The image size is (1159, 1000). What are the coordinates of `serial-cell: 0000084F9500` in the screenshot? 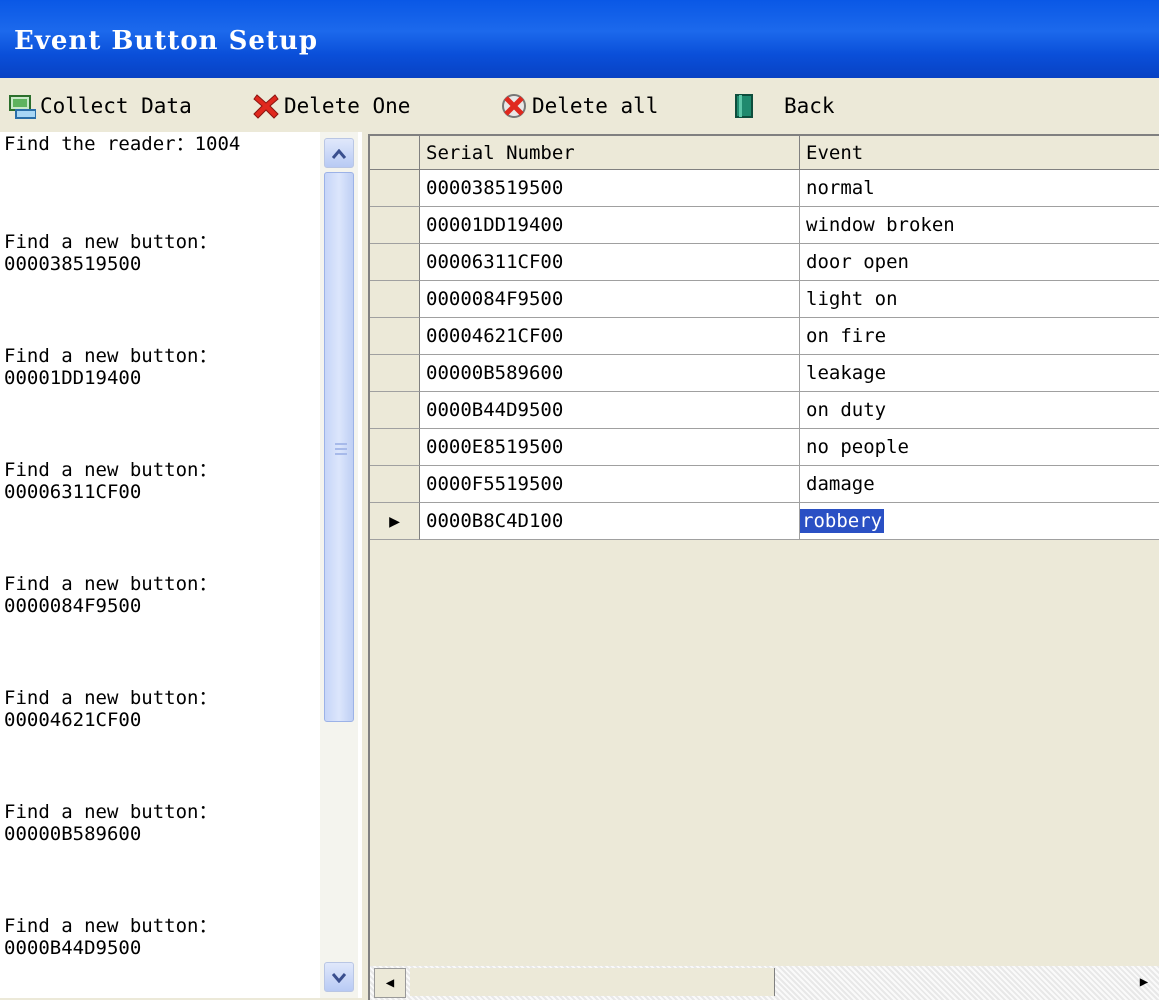 It's located at (610, 299).